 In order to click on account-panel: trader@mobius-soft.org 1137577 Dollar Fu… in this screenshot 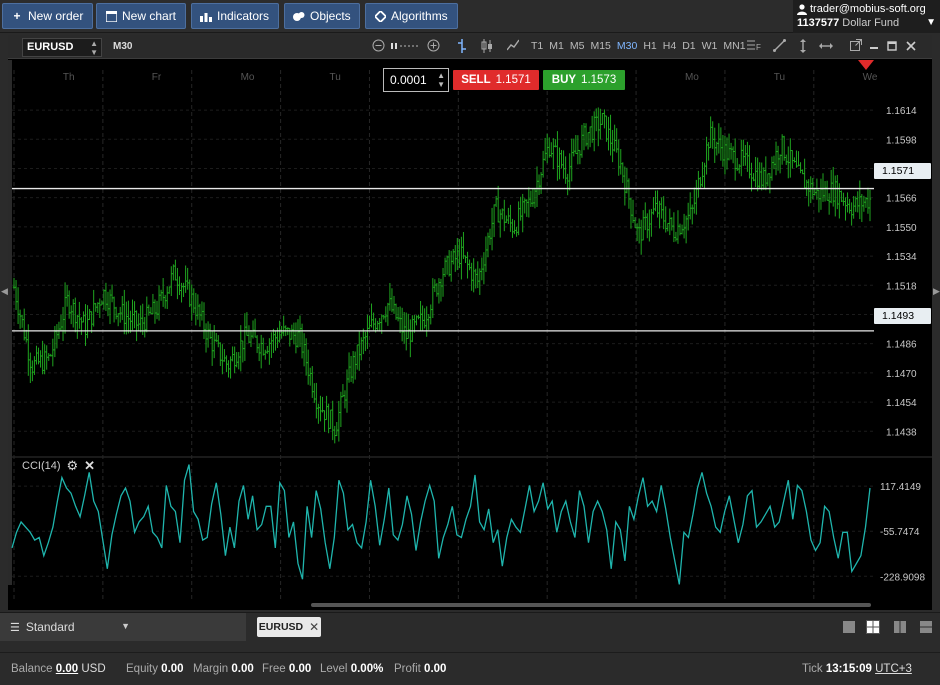, I will do `click(866, 16)`.